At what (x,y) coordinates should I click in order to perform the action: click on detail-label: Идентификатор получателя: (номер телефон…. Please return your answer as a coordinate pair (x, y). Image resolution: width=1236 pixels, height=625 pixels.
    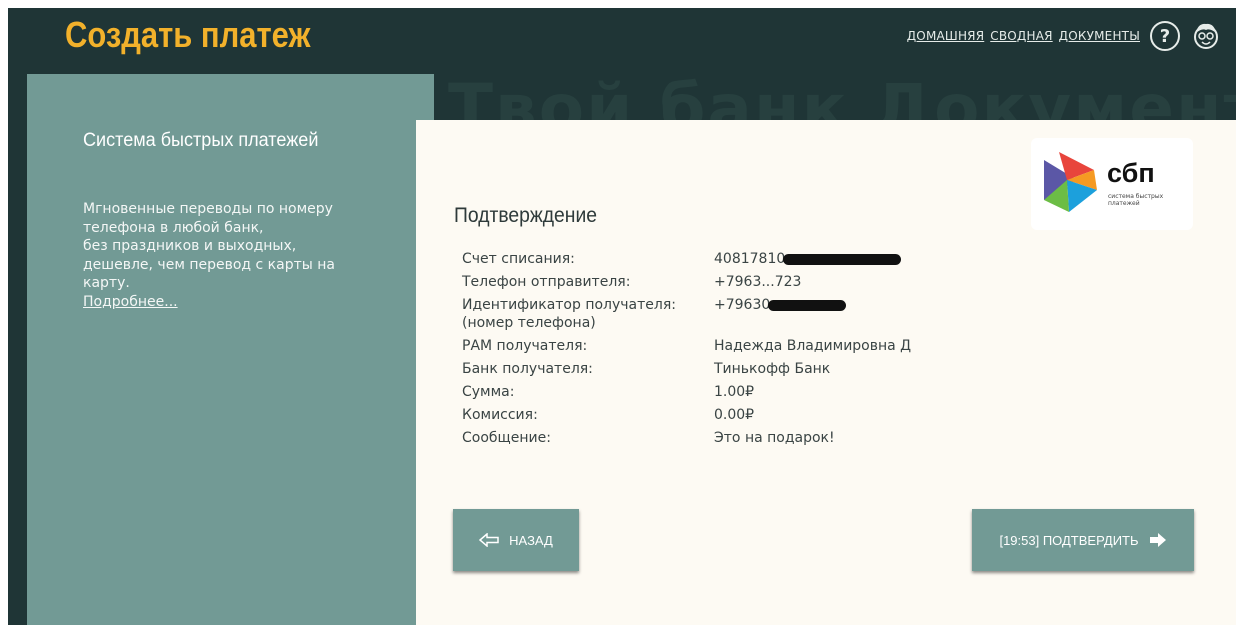
    Looking at the image, I should click on (588, 314).